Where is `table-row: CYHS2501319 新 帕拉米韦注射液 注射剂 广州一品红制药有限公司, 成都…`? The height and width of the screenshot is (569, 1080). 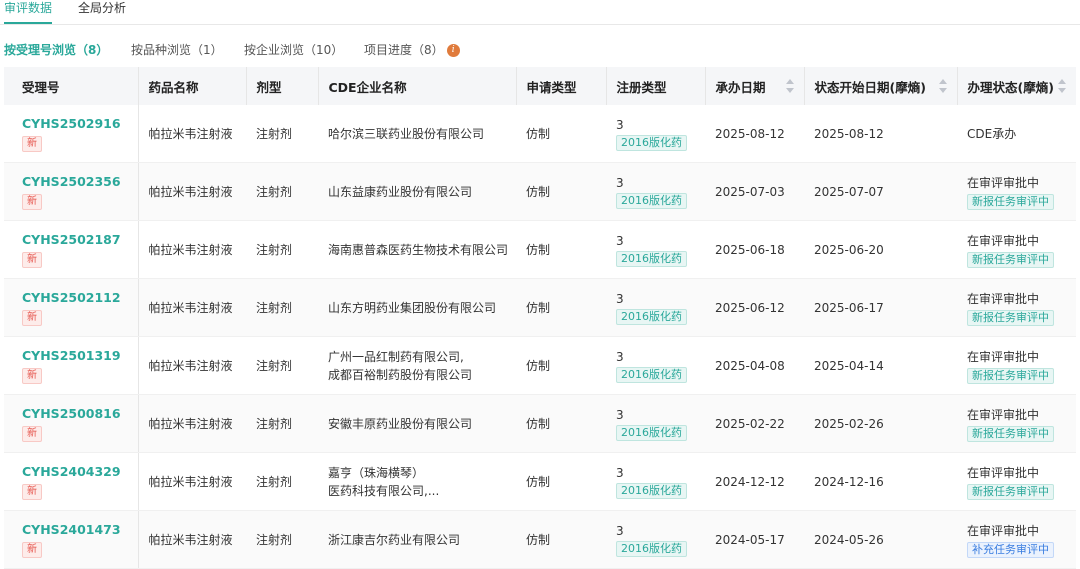
table-row: CYHS2501319 新 帕拉米韦注射液 注射剂 广州一品红制药有限公司, 成都… is located at coordinates (540, 365).